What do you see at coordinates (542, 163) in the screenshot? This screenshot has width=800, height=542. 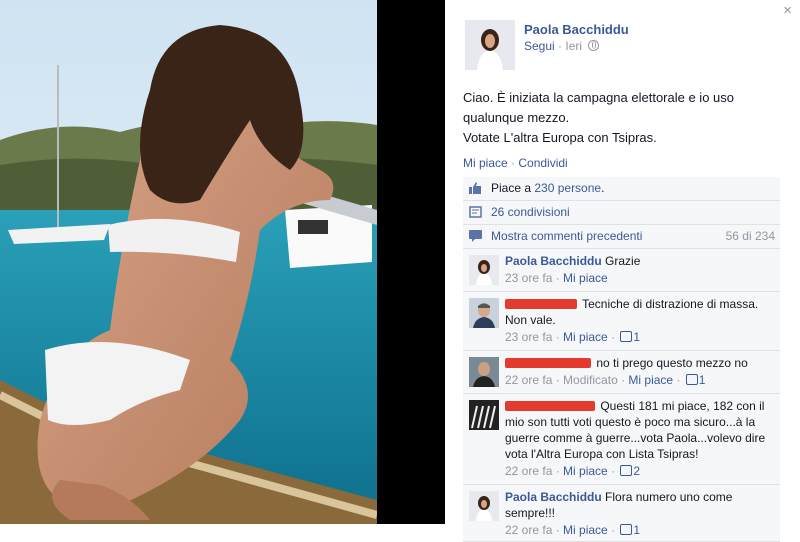 I see `share-link: Condividi` at bounding box center [542, 163].